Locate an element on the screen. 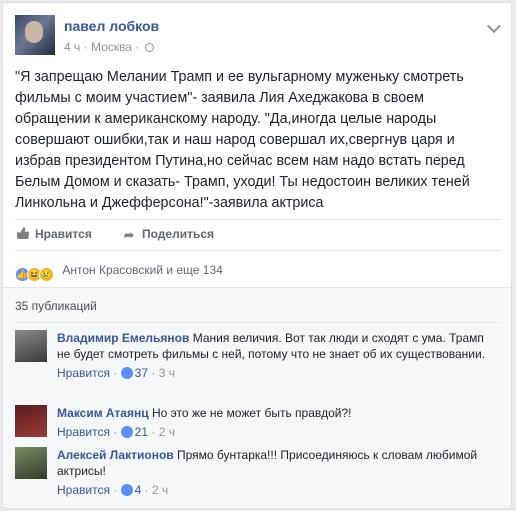  action-bar: Нравится ➦ Поделиться is located at coordinates (258, 235).